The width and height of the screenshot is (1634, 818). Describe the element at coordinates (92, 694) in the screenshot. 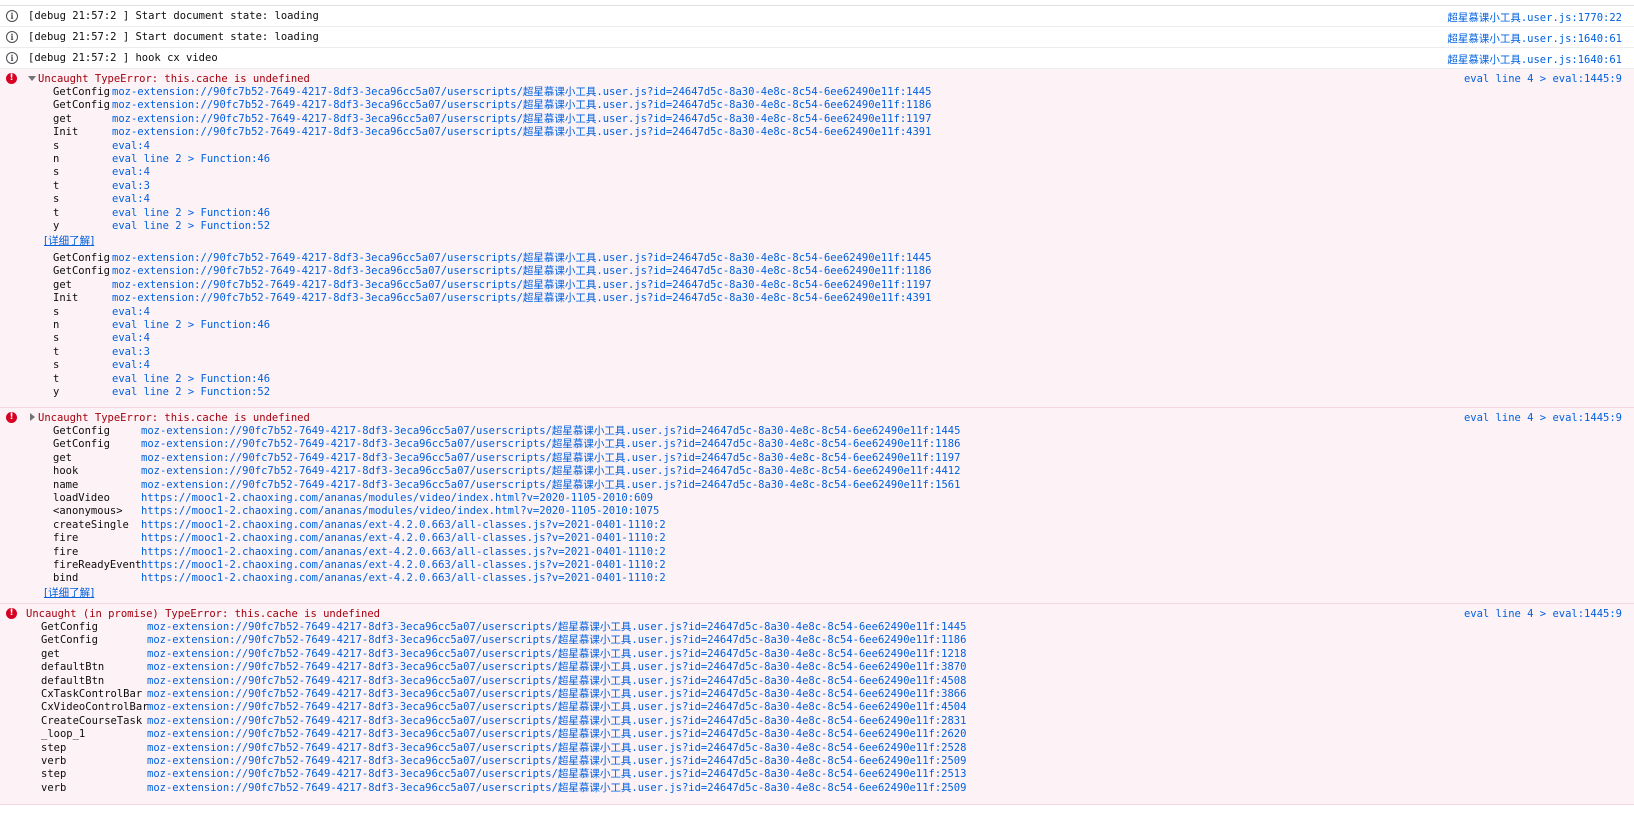

I see `frame-function: CxTaskControlBar` at that location.